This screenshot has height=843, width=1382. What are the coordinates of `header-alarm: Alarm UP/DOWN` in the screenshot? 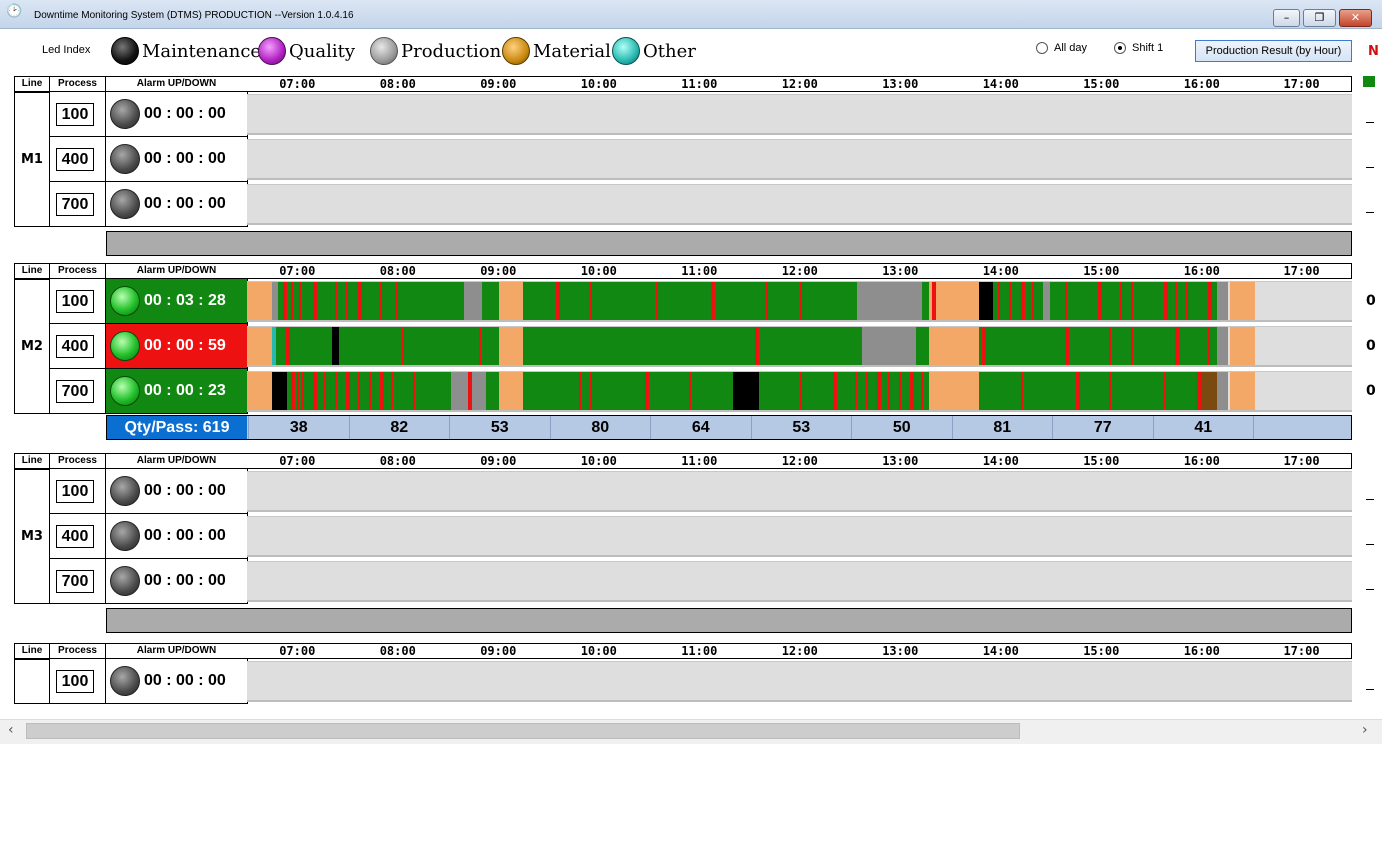 It's located at (176, 461).